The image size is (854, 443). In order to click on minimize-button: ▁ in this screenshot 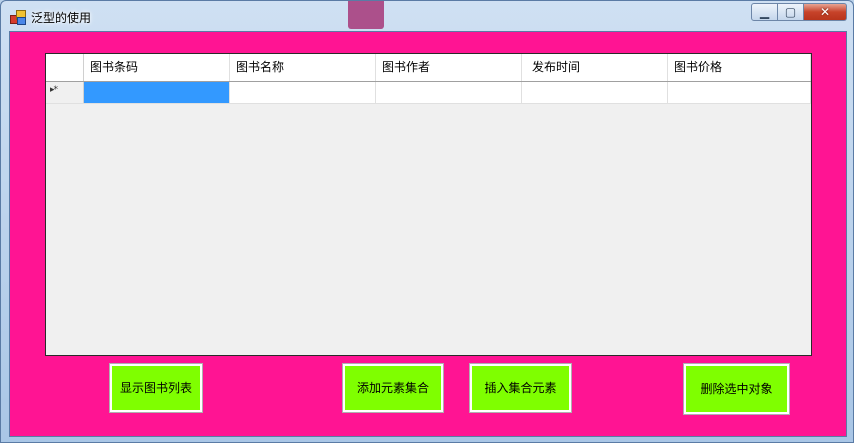, I will do `click(764, 12)`.